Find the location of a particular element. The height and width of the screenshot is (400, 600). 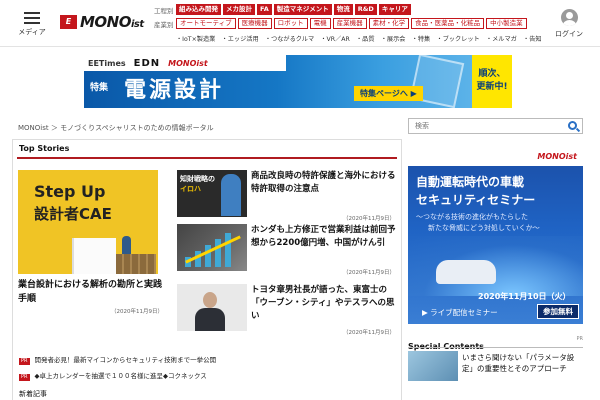

pr-label: PR is located at coordinates (580, 339).